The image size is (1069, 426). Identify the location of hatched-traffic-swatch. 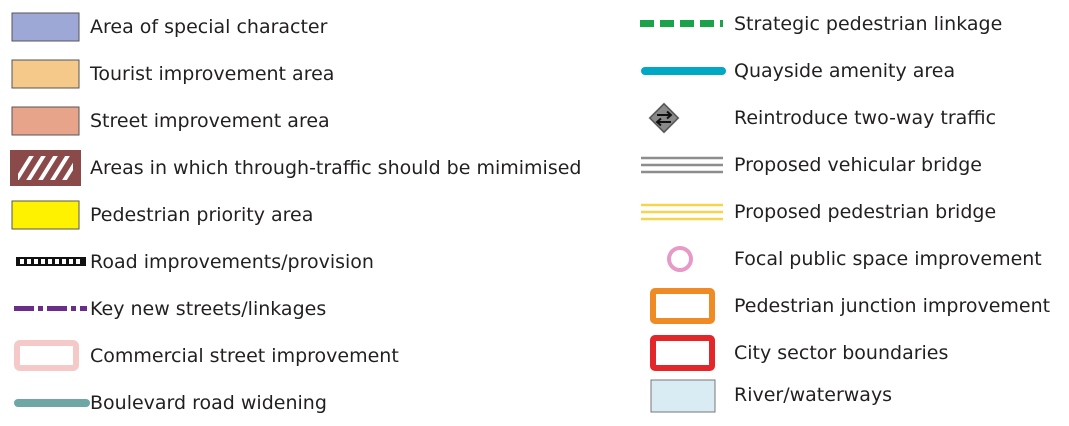
(45, 167).